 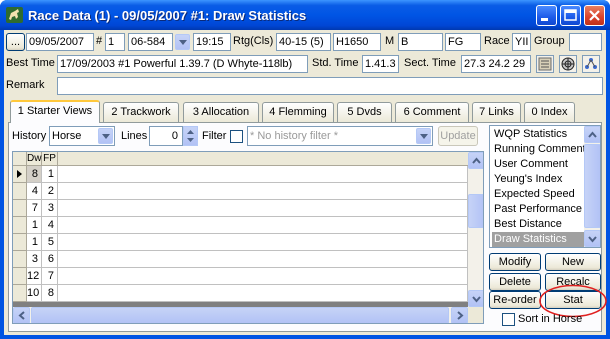 What do you see at coordinates (34, 276) in the screenshot?
I see `cell-dw: 12` at bounding box center [34, 276].